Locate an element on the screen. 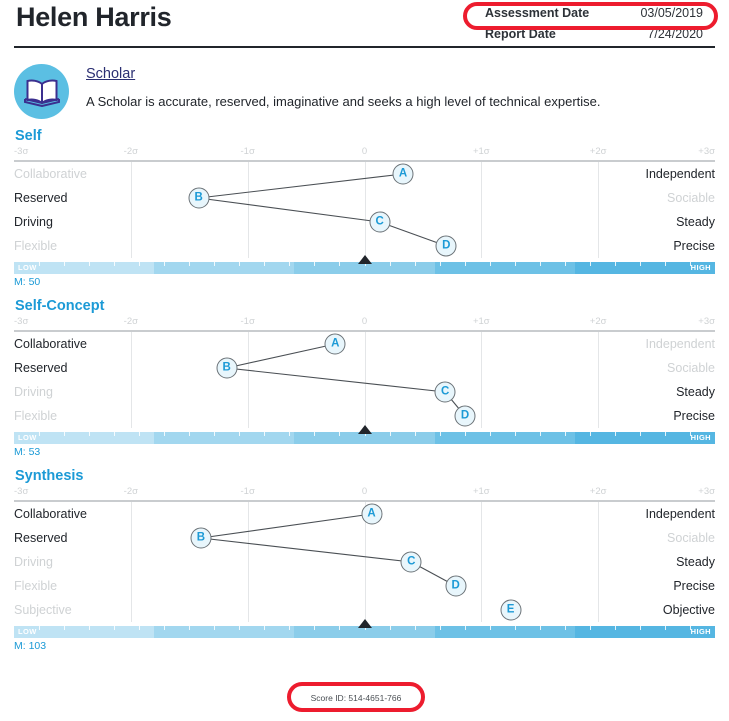 The width and height of the screenshot is (729, 721). report-date-value: 7/24/2020 is located at coordinates (675, 34).